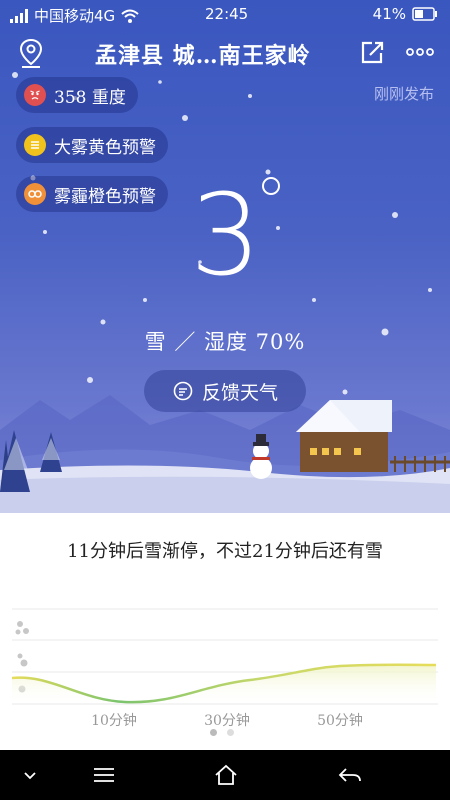 This screenshot has width=450, height=800. Describe the element at coordinates (230, 732) in the screenshot. I see `page-dot` at that location.